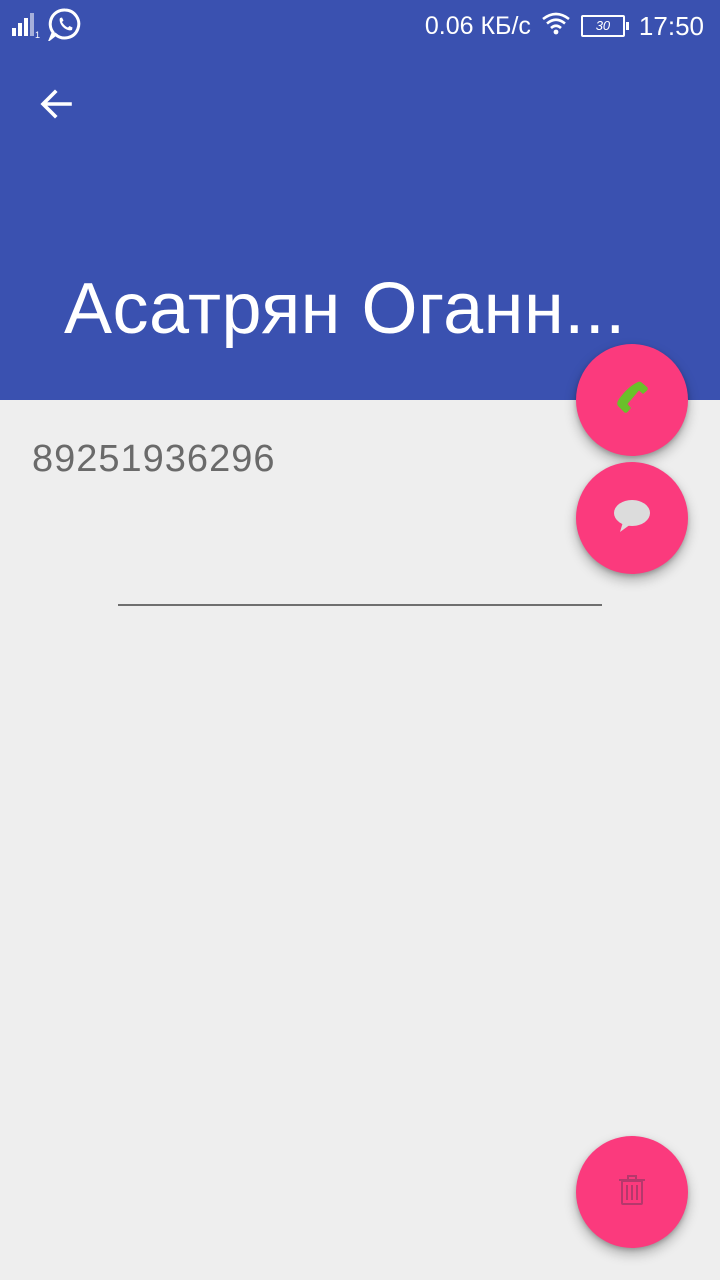 This screenshot has height=1280, width=720. I want to click on delete-button, so click(632, 1192).